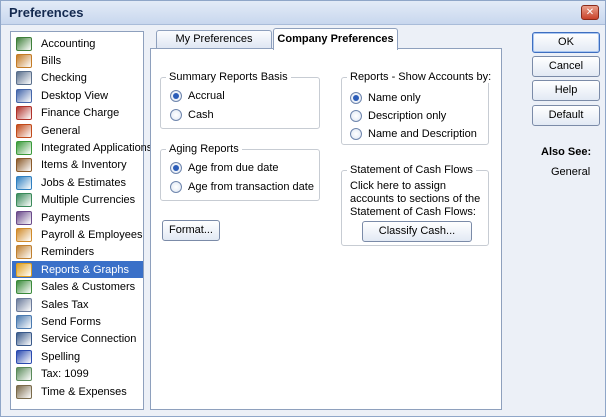 Image resolution: width=606 pixels, height=417 pixels. I want to click on default-button: Default, so click(566, 115).